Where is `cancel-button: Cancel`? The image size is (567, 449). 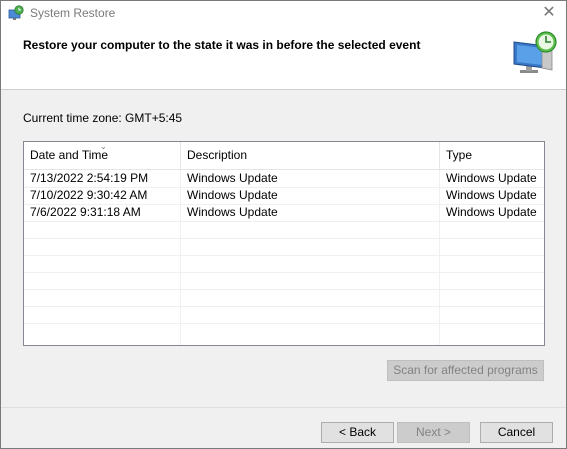 cancel-button: Cancel is located at coordinates (516, 432).